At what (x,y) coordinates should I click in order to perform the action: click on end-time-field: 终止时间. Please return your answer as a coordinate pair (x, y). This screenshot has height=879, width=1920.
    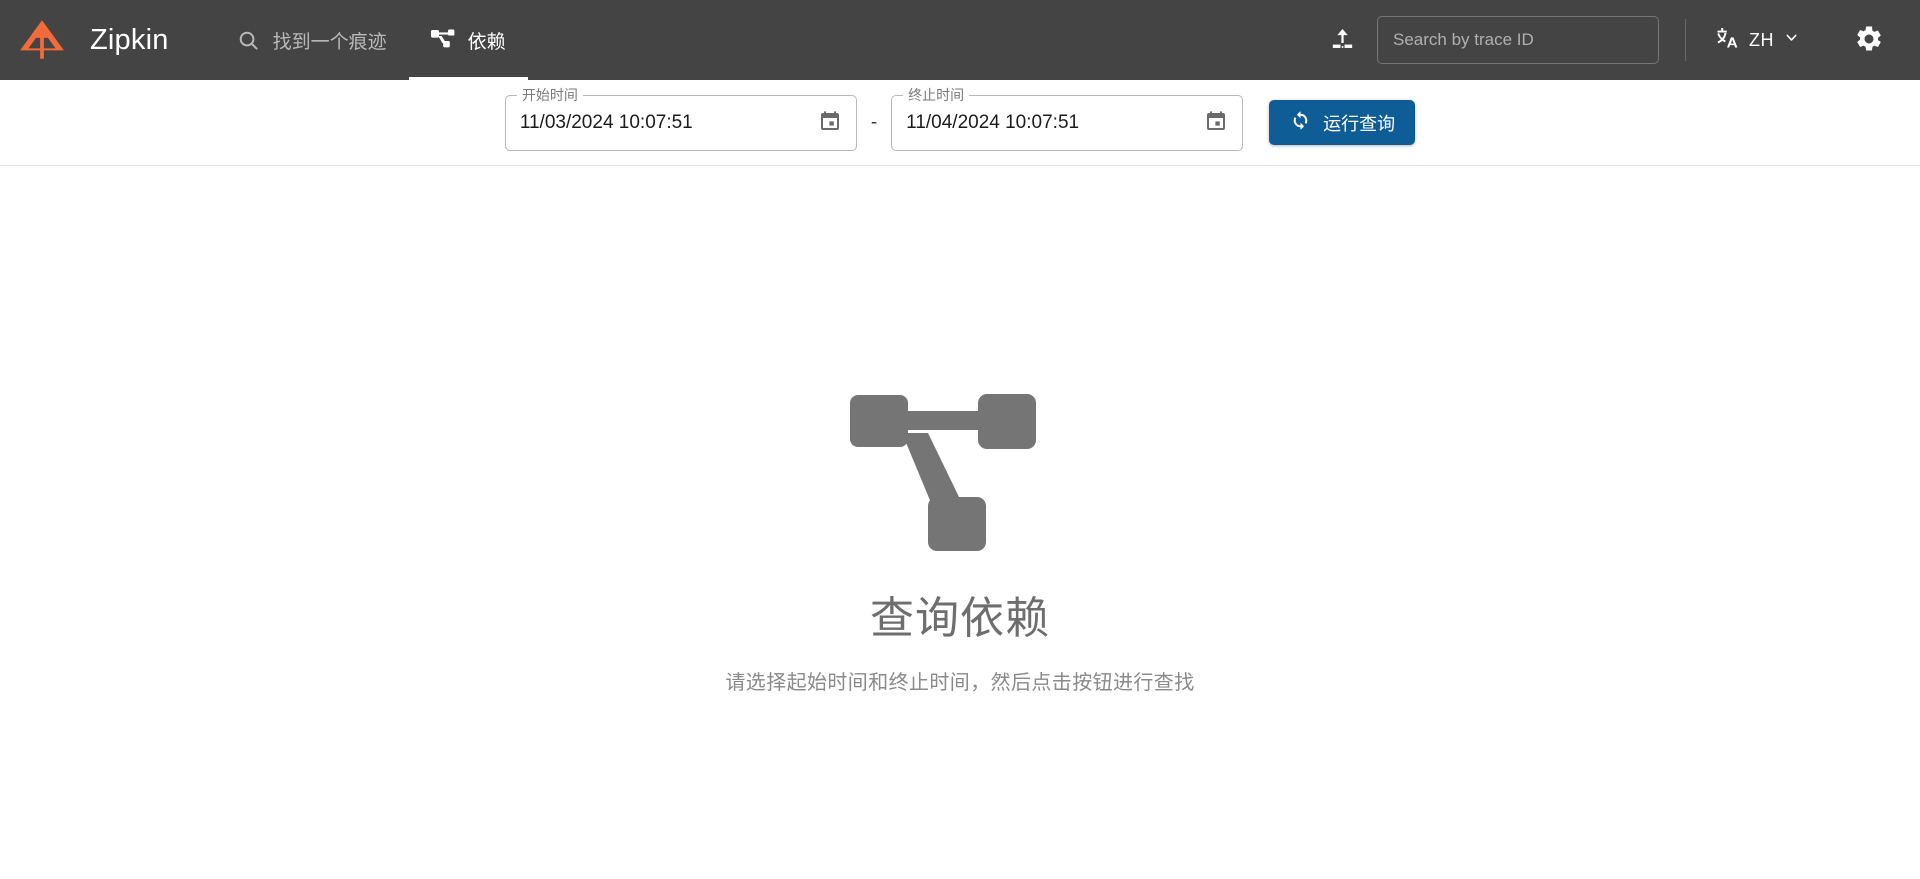
    Looking at the image, I should click on (1067, 118).